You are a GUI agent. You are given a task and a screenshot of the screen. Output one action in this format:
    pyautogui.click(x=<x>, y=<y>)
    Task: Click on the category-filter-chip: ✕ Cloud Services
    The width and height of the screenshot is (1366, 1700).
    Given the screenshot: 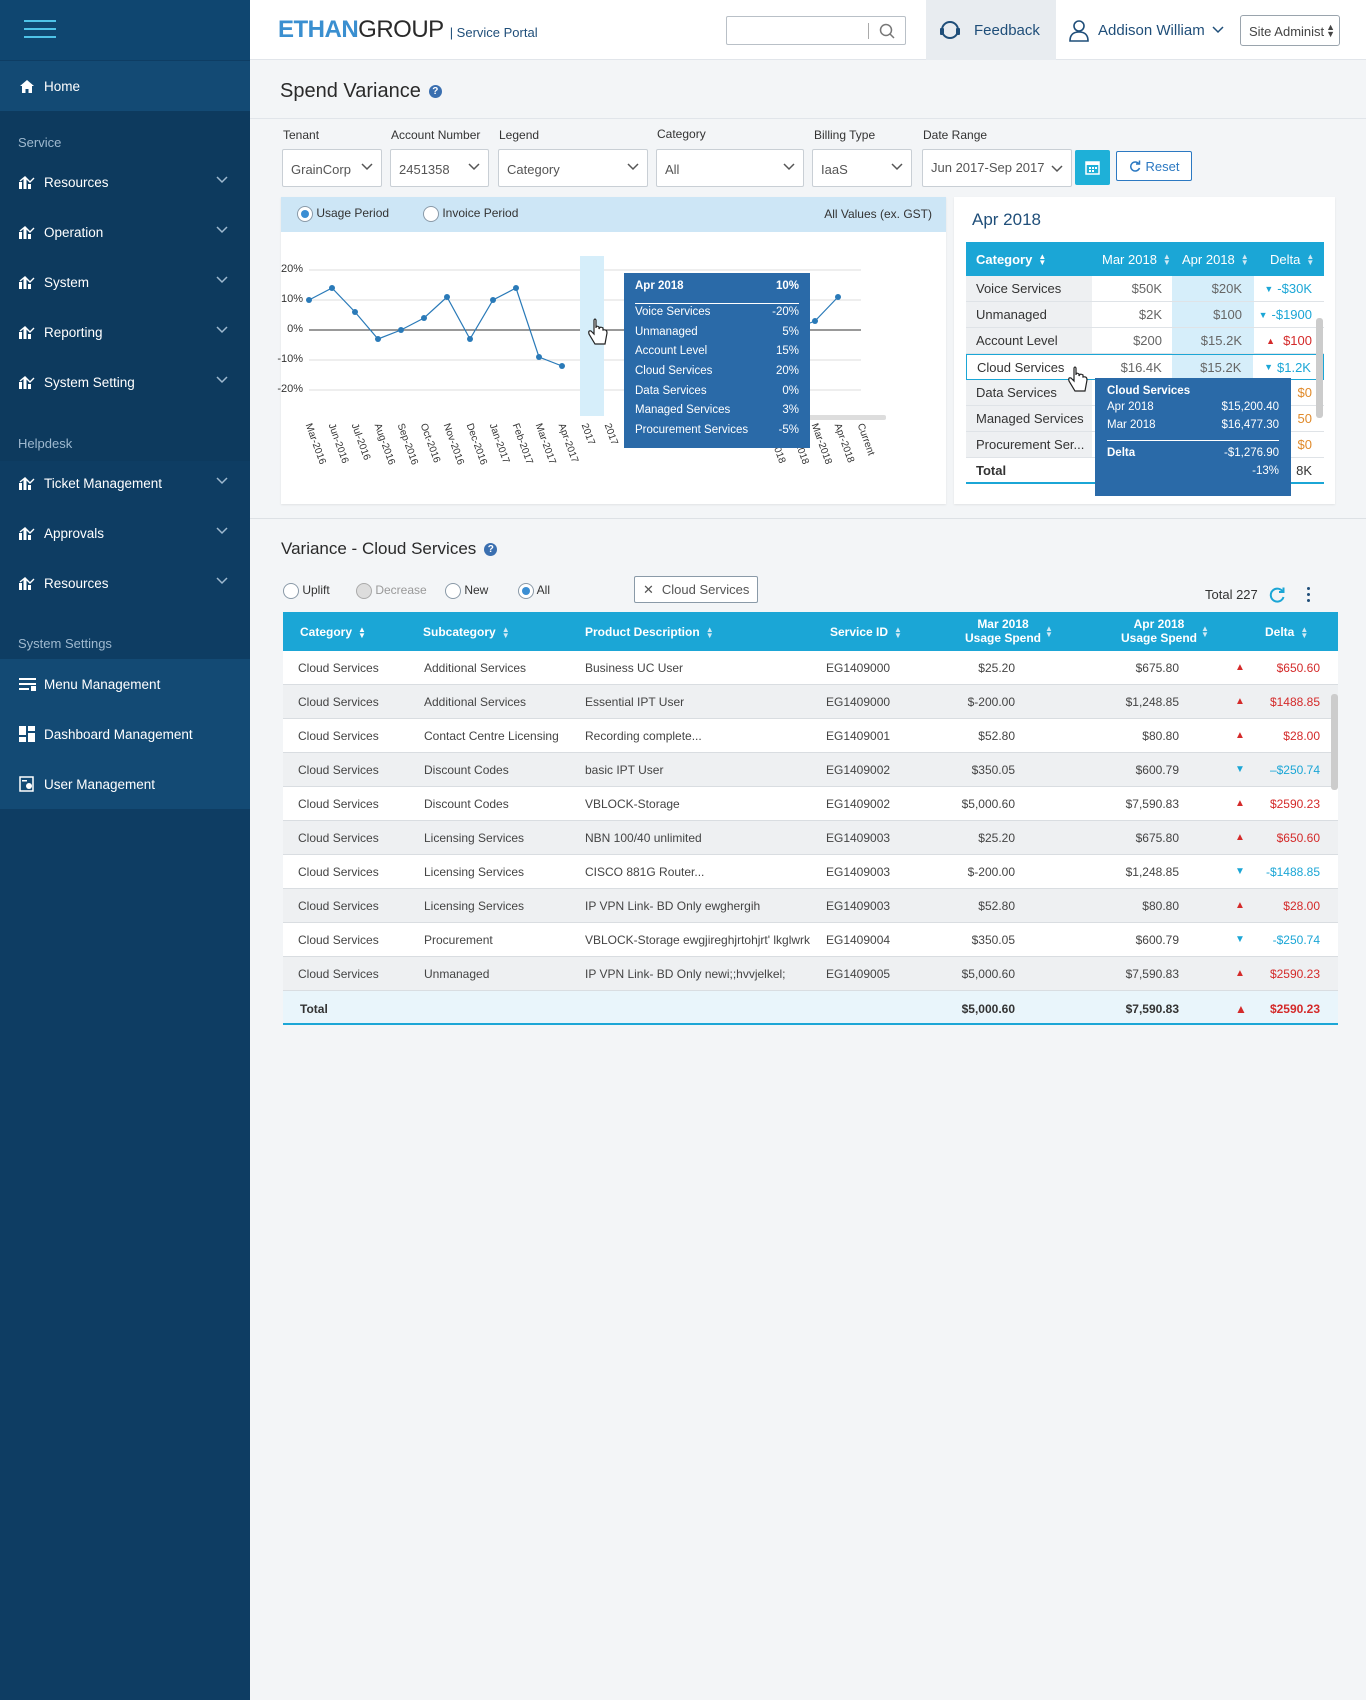 What is the action you would take?
    pyautogui.click(x=696, y=589)
    